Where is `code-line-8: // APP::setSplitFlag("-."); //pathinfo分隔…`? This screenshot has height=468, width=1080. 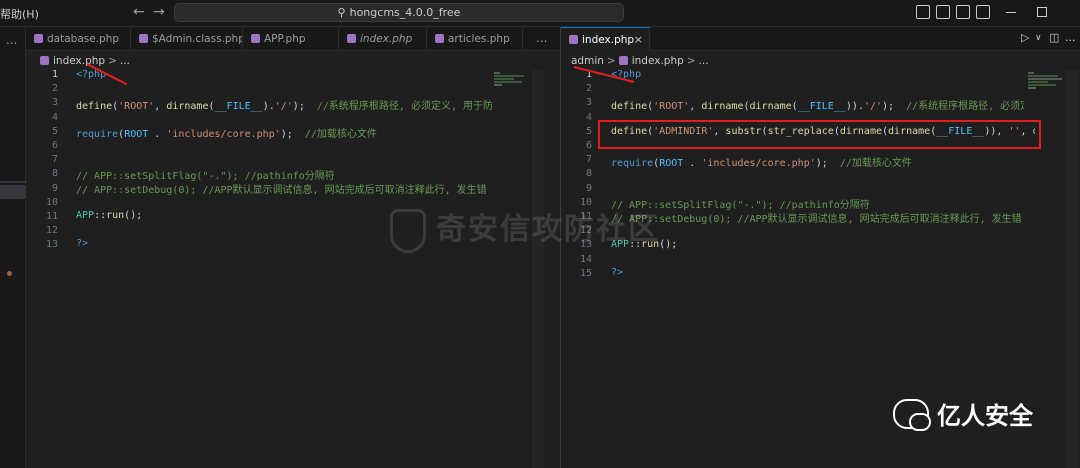
code-line-8: // APP::setSplitFlag("-."); //pathinfo分隔… is located at coordinates (205, 176).